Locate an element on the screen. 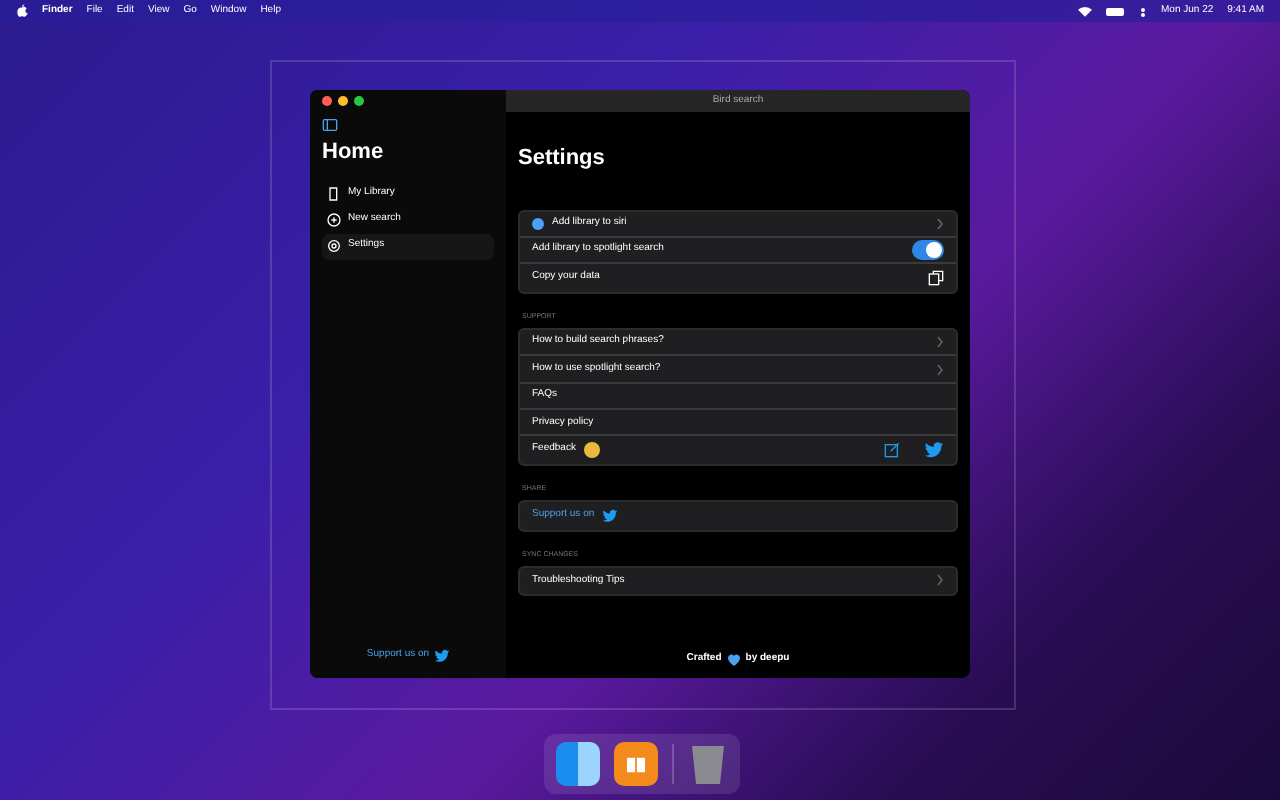  edit-icon is located at coordinates (892, 450).